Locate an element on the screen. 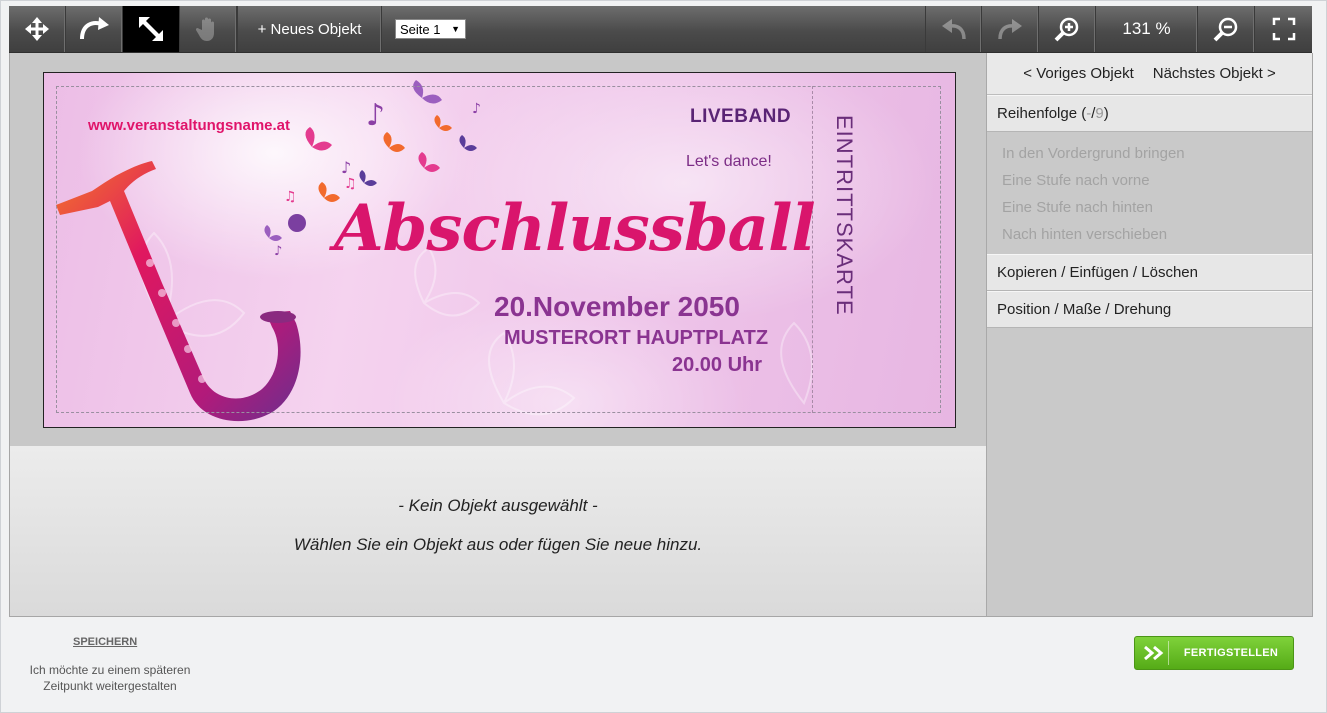 This screenshot has width=1327, height=713. new-object-button: + Neues Objekt is located at coordinates (309, 29).